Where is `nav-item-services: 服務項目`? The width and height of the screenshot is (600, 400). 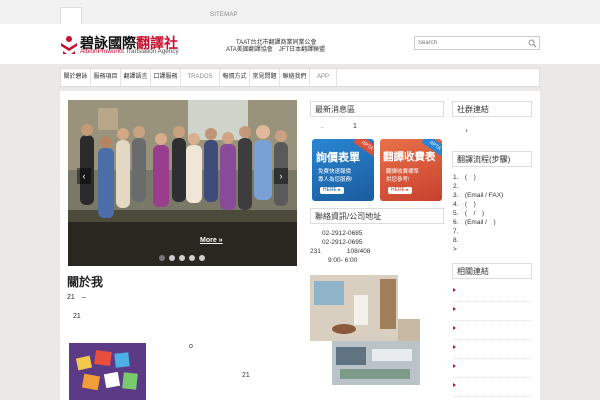
nav-item-services: 服務項目 is located at coordinates (106, 77).